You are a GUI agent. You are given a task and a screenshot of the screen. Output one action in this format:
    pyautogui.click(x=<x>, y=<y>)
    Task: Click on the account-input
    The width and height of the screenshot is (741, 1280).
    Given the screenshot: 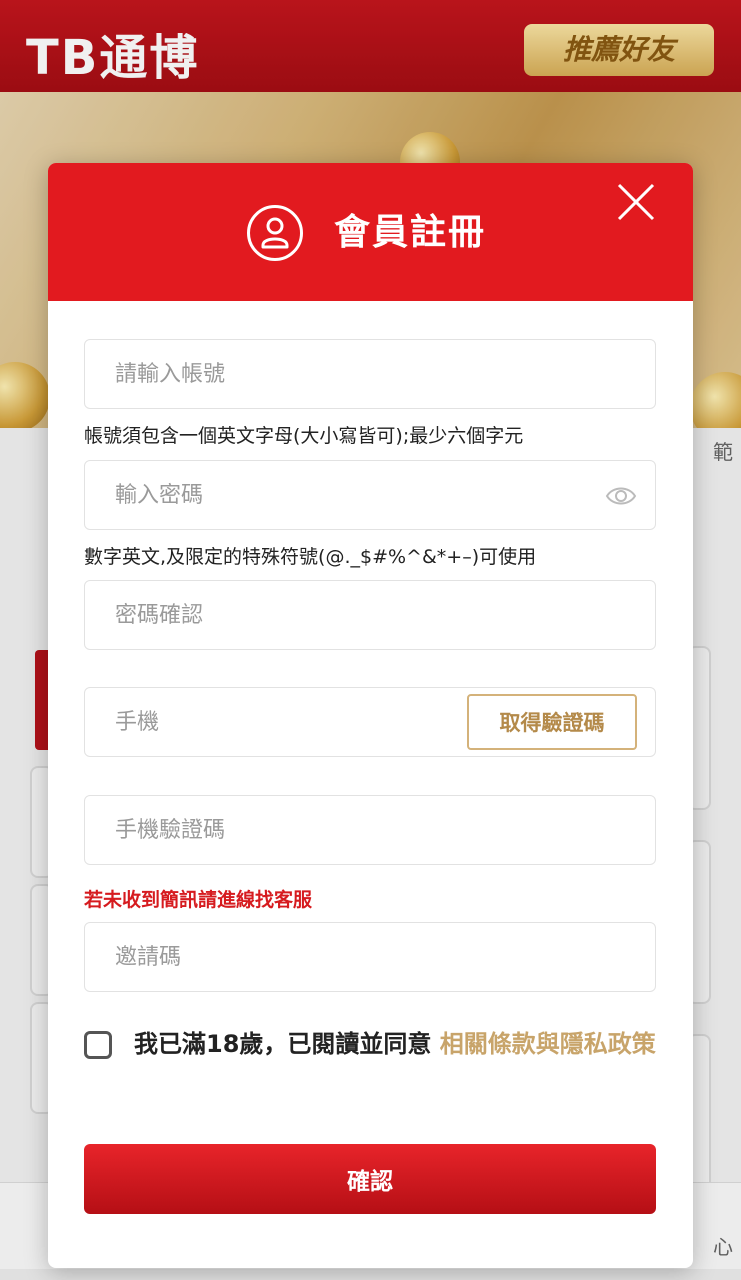 What is the action you would take?
    pyautogui.click(x=370, y=374)
    